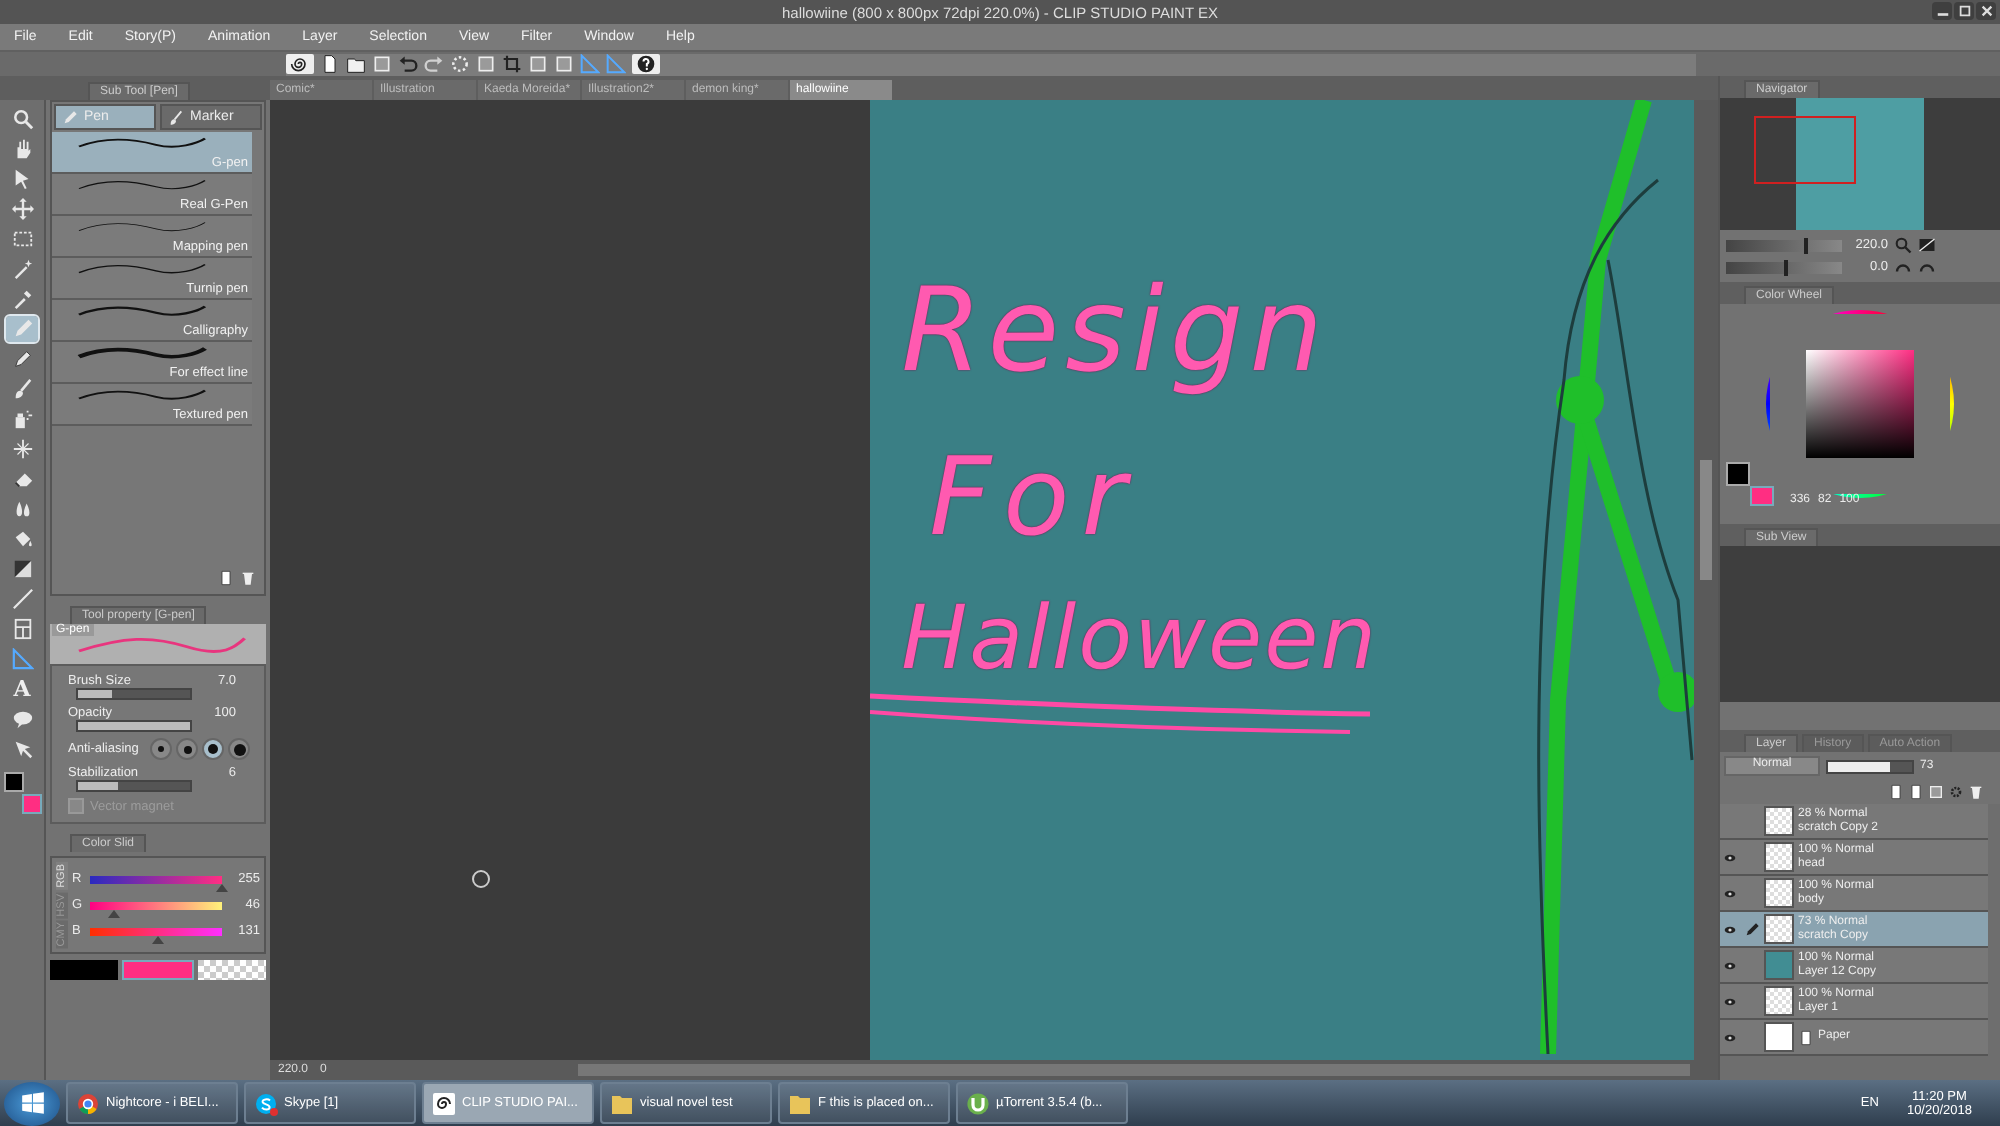  Describe the element at coordinates (1784, 245) in the screenshot. I see `zoom-slider` at that location.